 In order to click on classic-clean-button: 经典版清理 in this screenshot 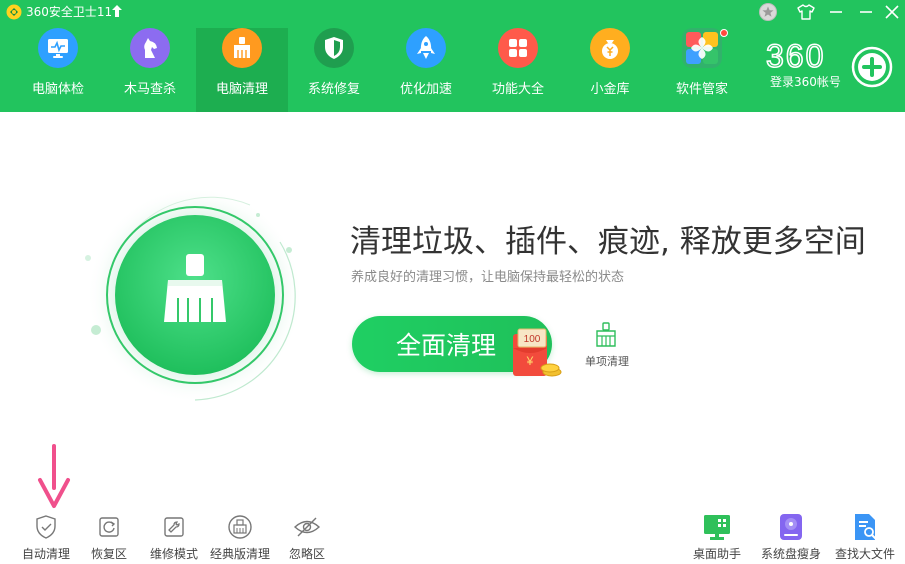, I will do `click(240, 537)`.